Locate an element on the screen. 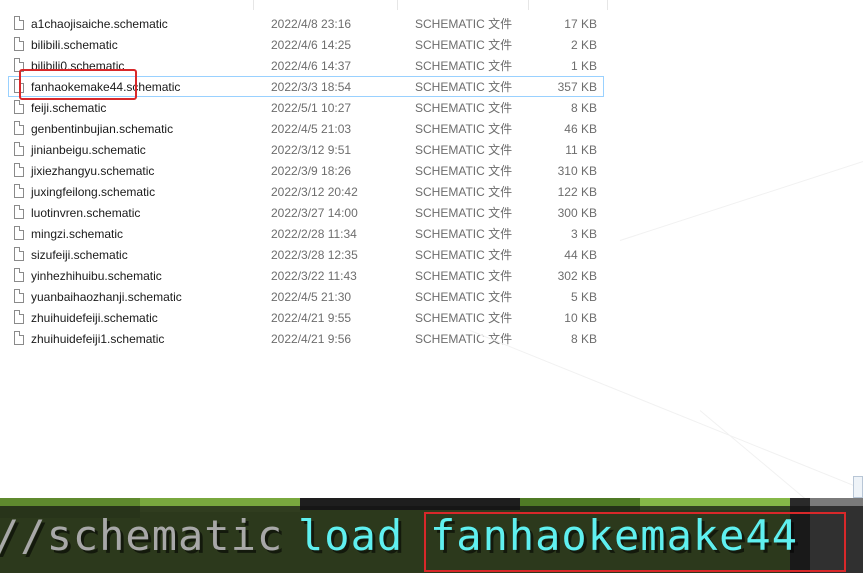  file-date-modified: 2022/4/6 14:25 is located at coordinates (311, 45).